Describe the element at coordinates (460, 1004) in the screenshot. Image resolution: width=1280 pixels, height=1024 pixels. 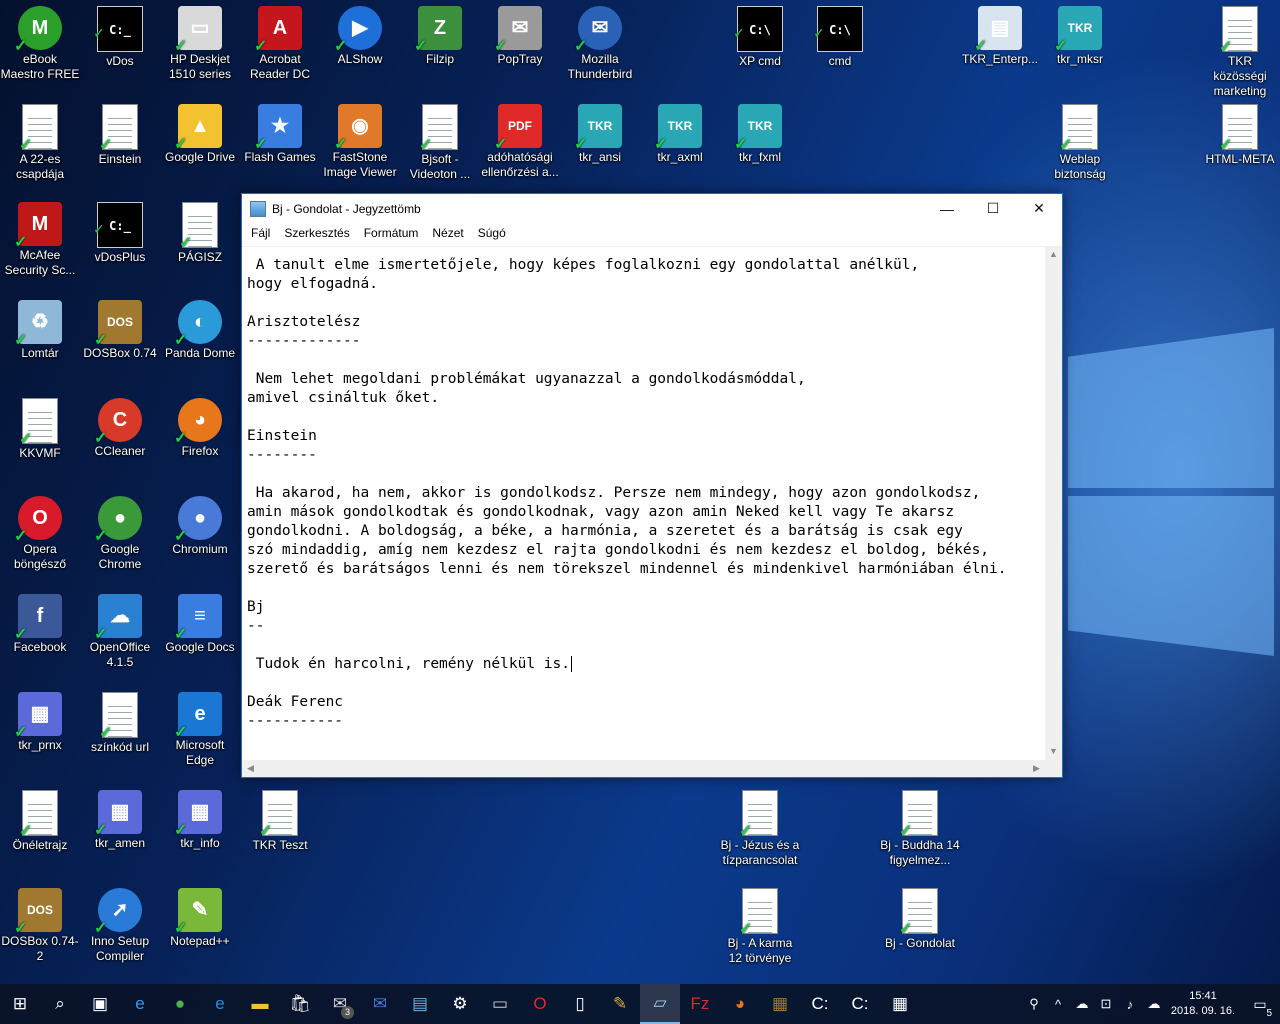
I see `settings-icon: ⚙` at that location.